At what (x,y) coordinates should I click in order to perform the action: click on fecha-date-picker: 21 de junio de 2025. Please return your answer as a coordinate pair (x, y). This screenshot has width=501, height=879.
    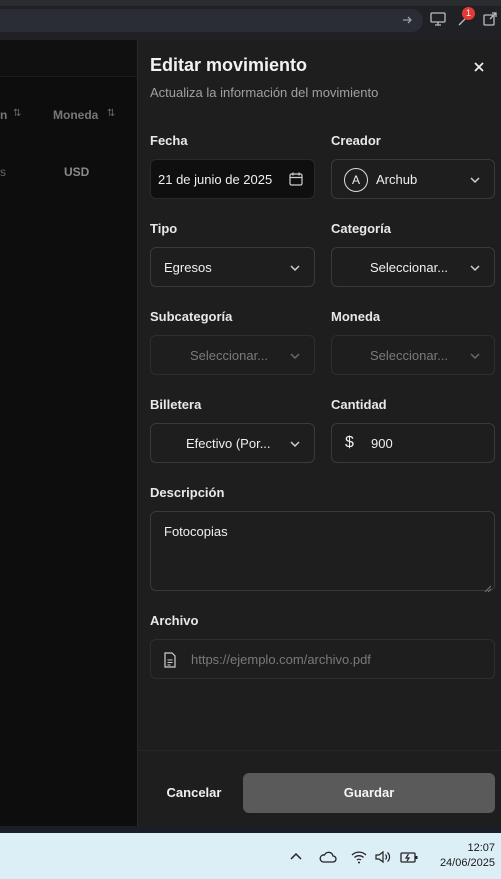
    Looking at the image, I should click on (232, 179).